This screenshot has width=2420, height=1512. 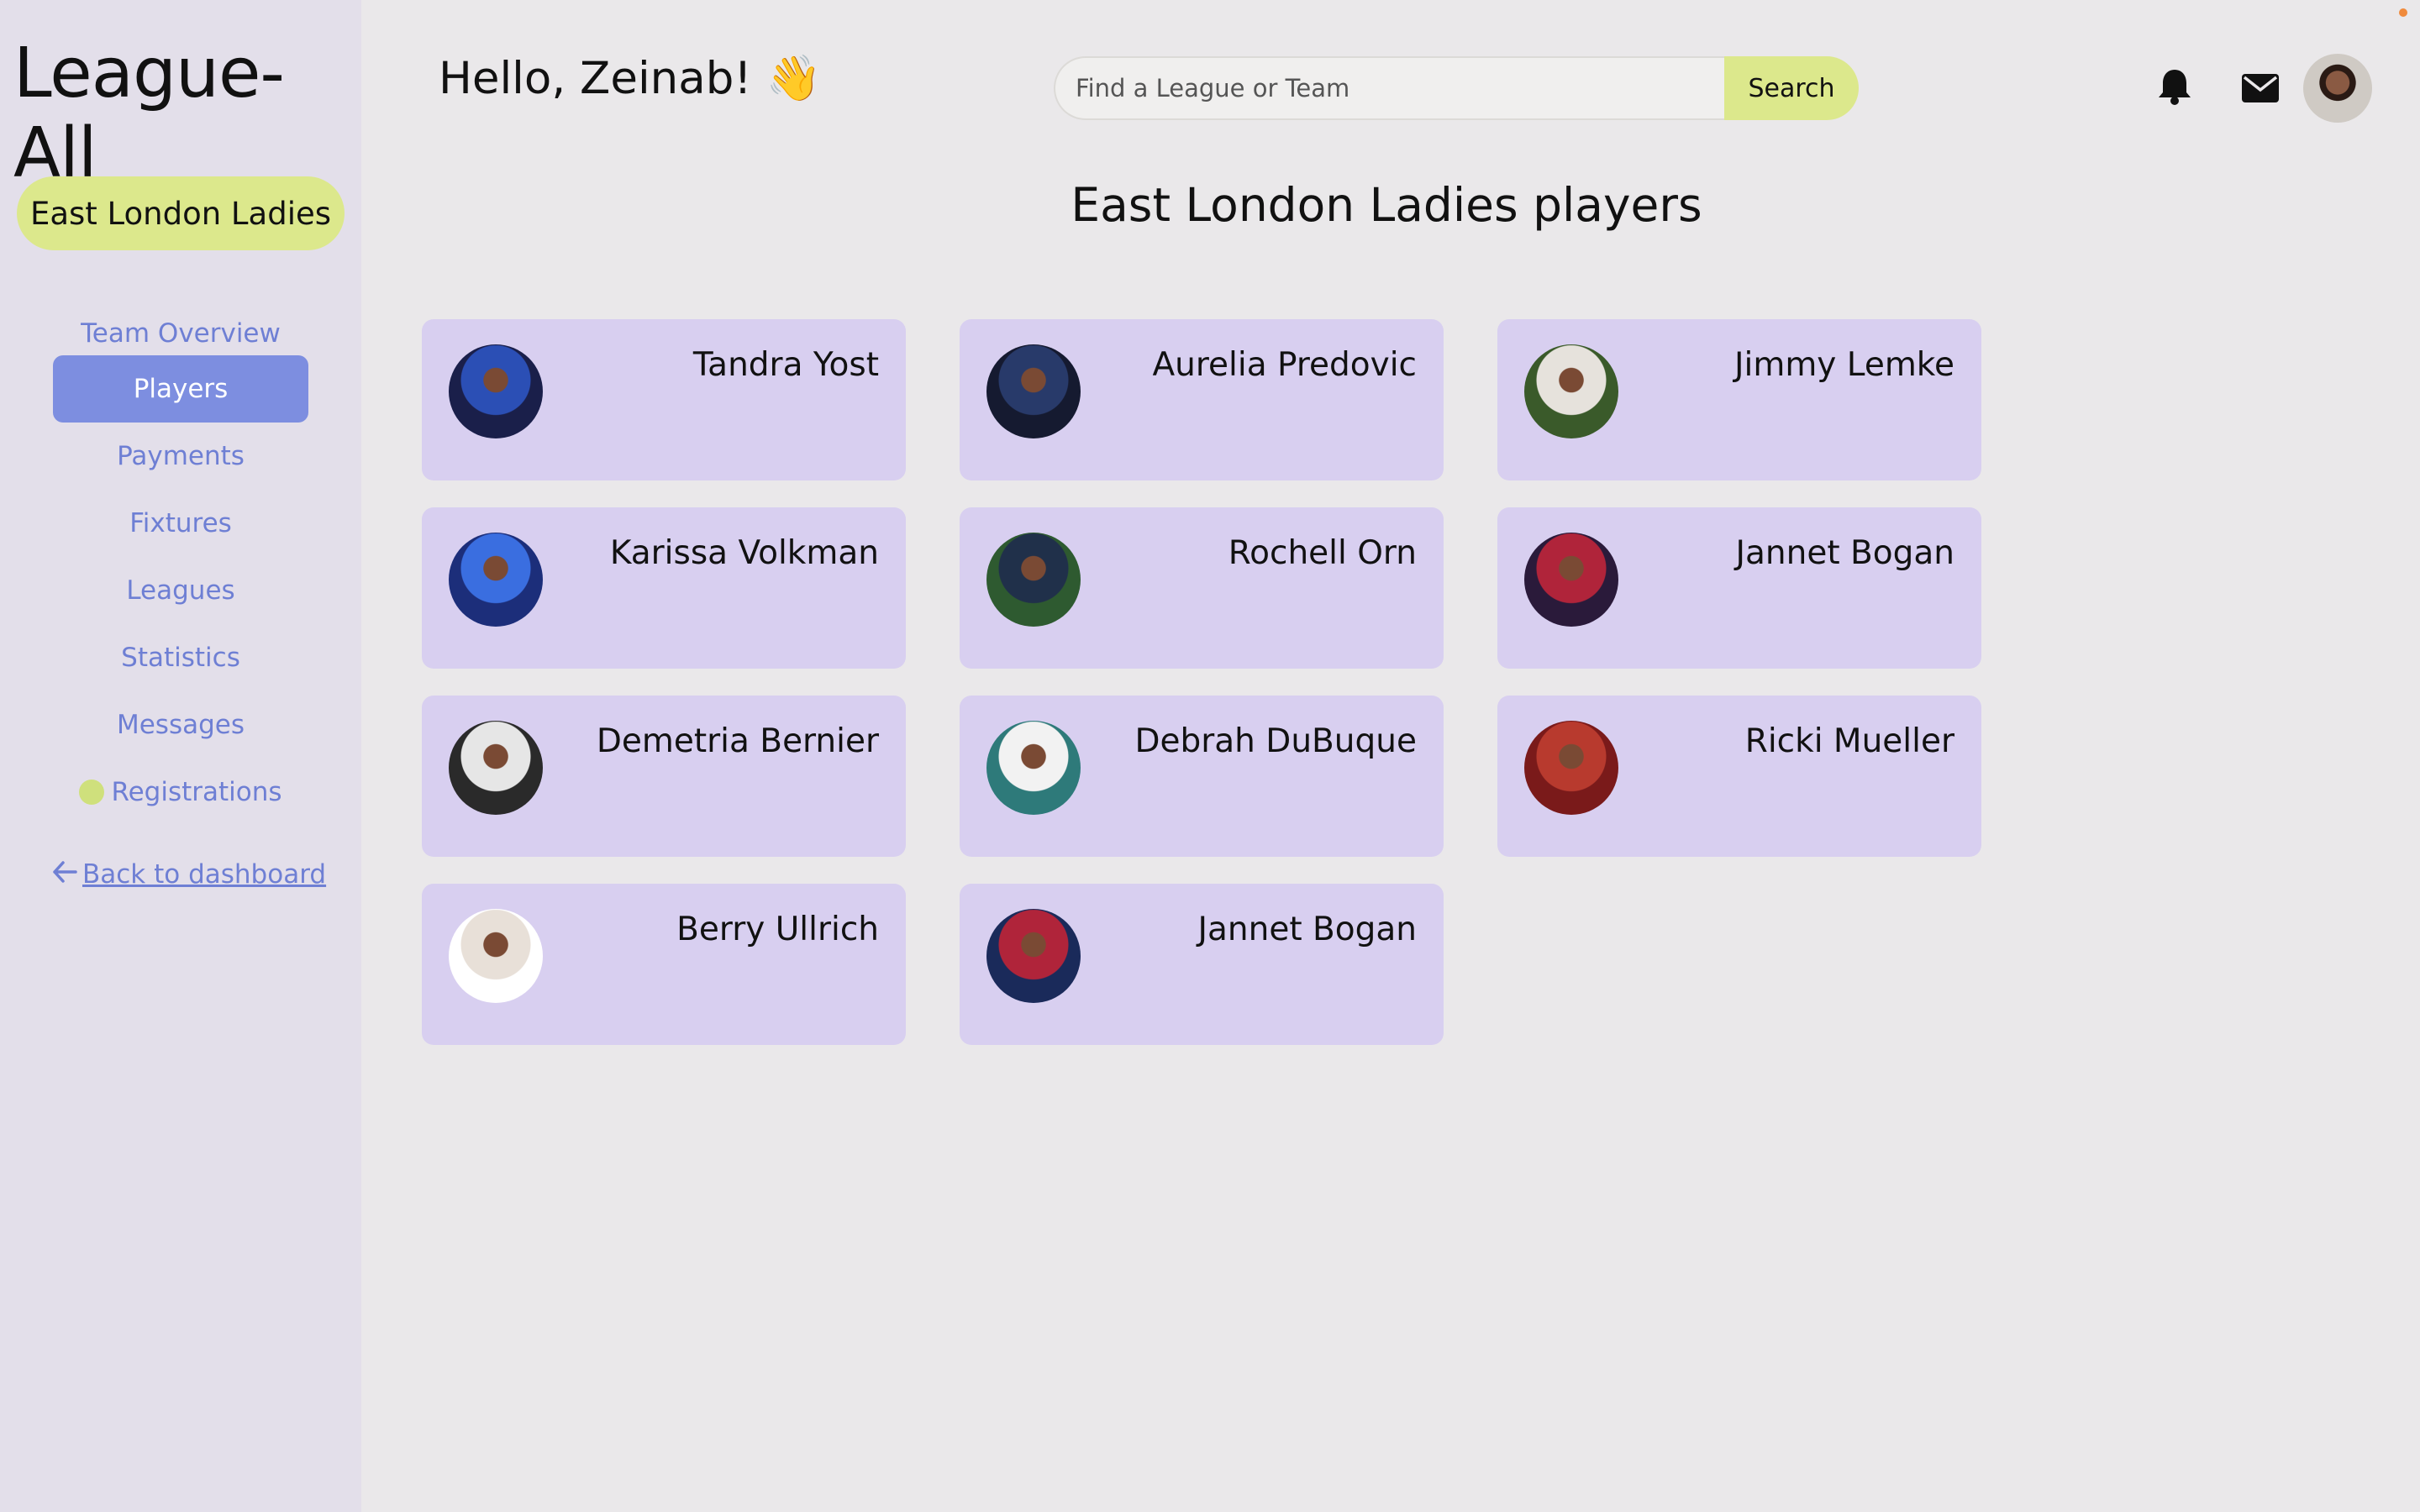 What do you see at coordinates (180, 725) in the screenshot?
I see `sidebar-item-messages: Messages` at bounding box center [180, 725].